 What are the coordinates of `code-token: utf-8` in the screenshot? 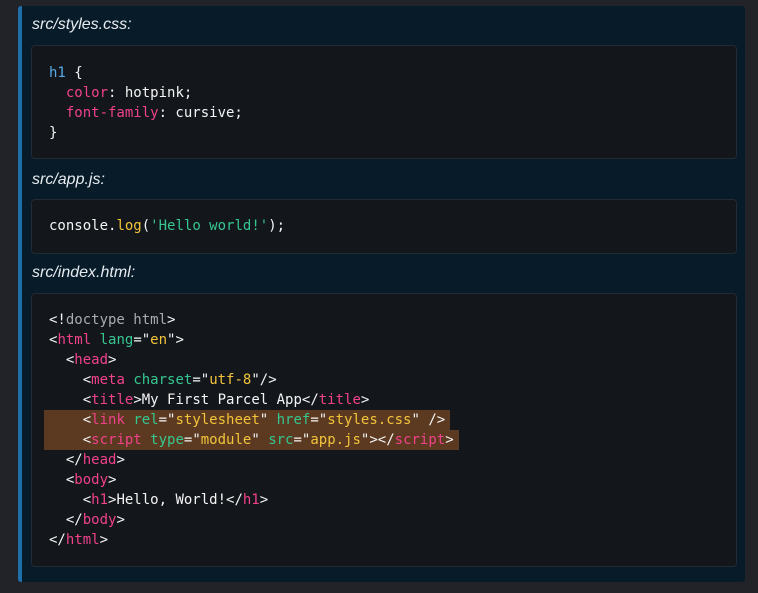 It's located at (230, 380).